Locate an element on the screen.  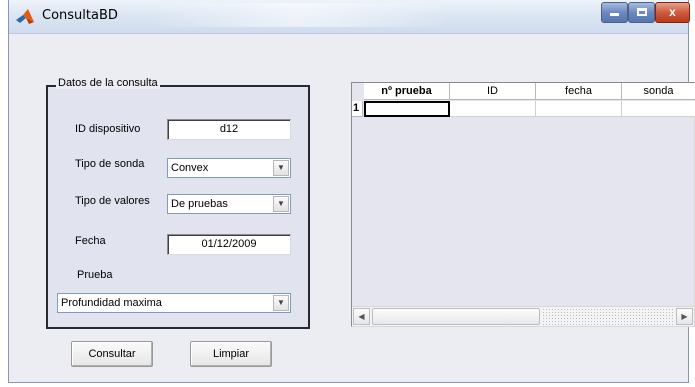
value-type-select: De pruebas ▼ is located at coordinates (229, 204).